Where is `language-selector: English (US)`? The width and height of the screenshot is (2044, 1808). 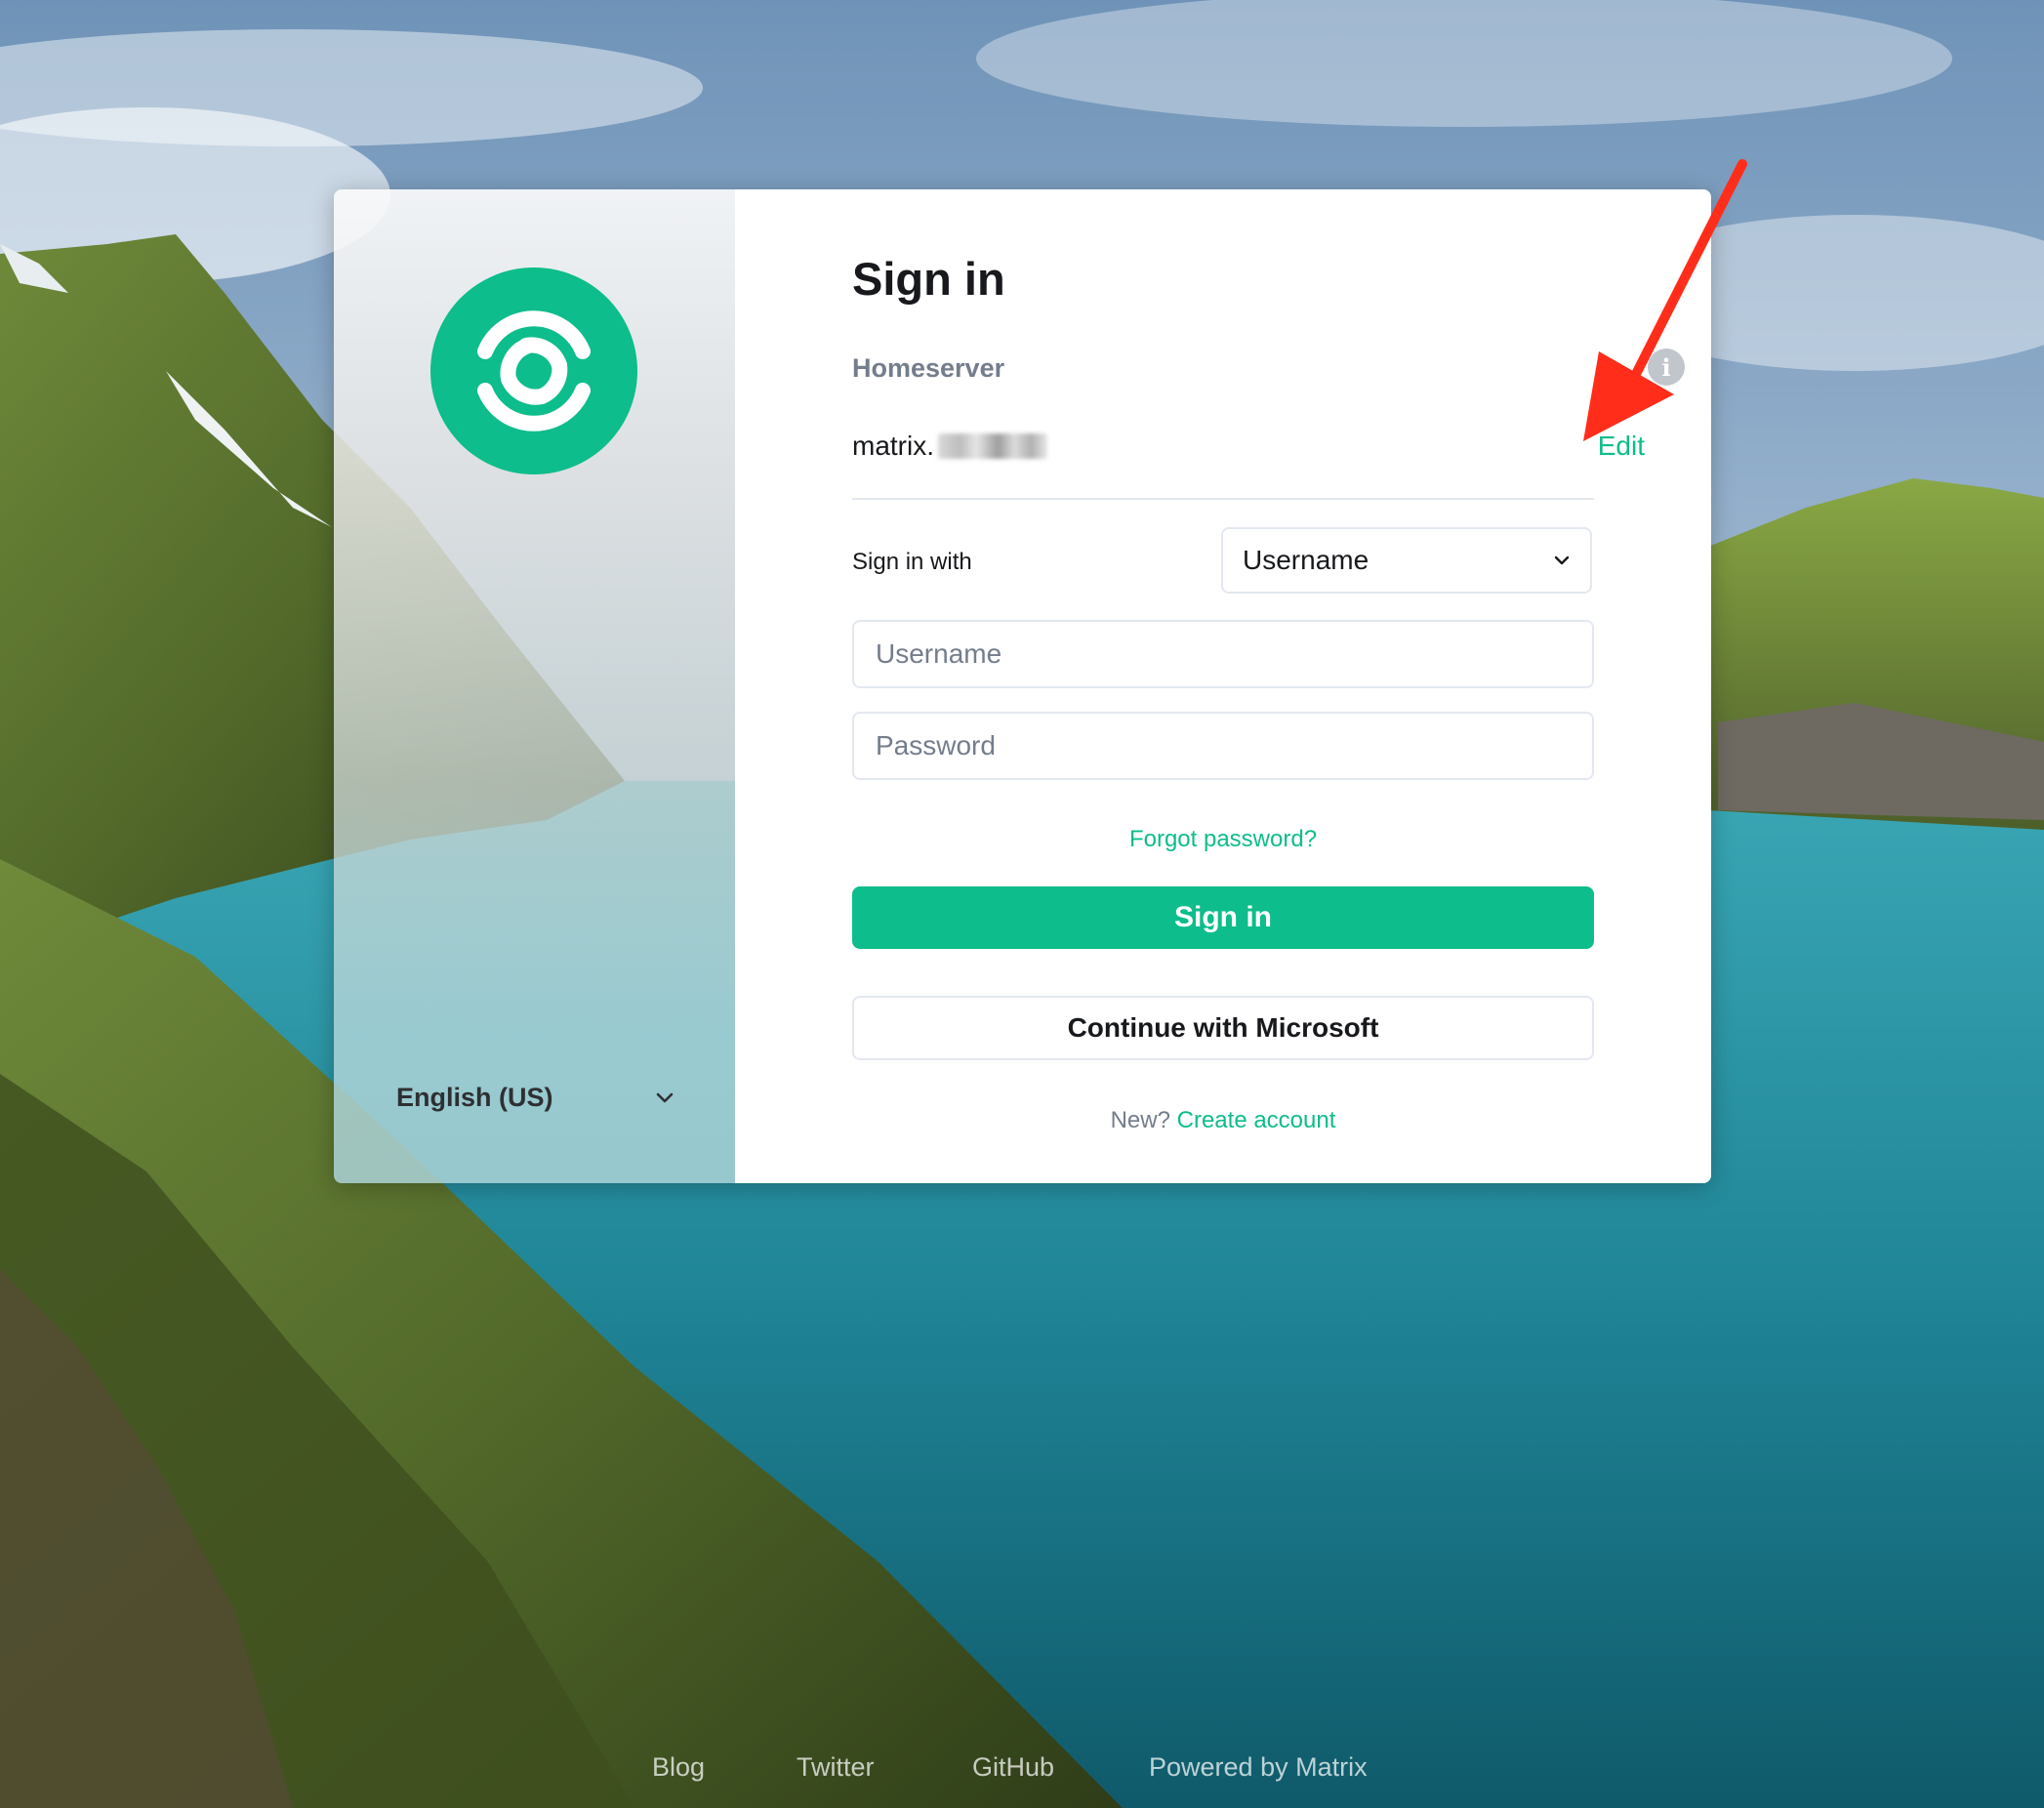 language-selector: English (US) is located at coordinates (537, 1097).